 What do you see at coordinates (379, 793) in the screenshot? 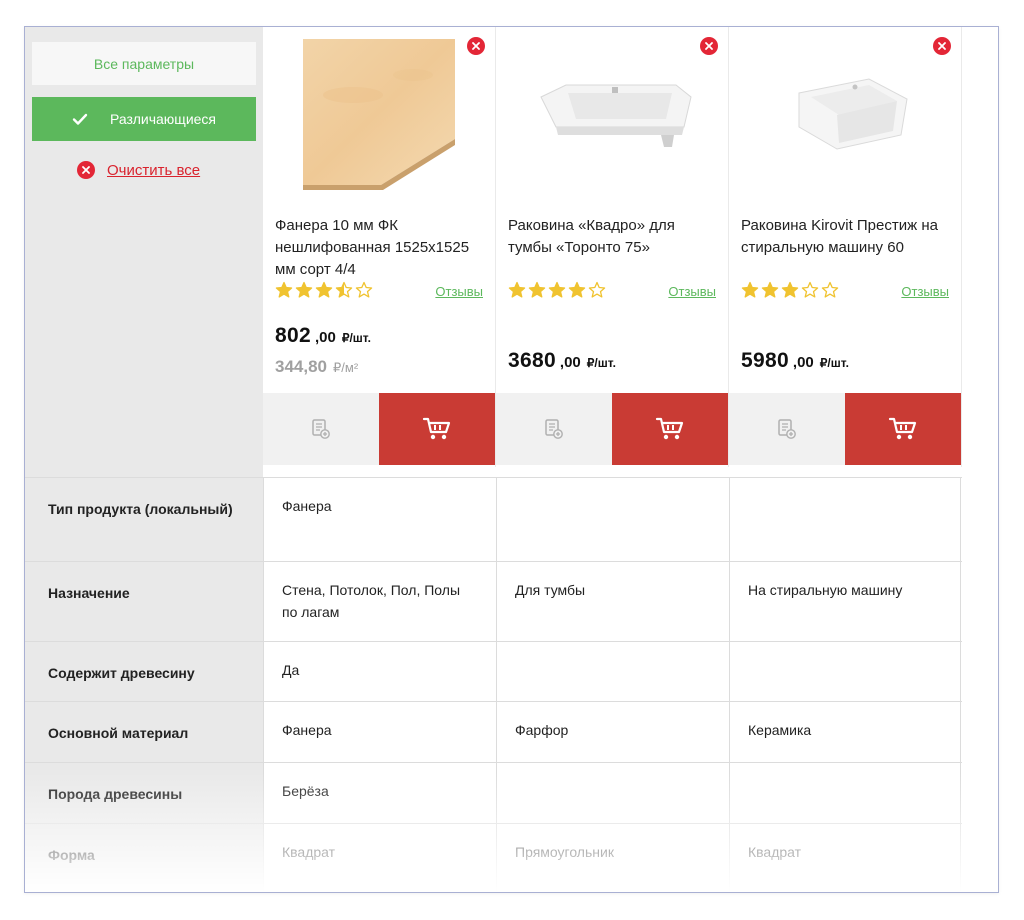
I see `spec-value: Берёза` at bounding box center [379, 793].